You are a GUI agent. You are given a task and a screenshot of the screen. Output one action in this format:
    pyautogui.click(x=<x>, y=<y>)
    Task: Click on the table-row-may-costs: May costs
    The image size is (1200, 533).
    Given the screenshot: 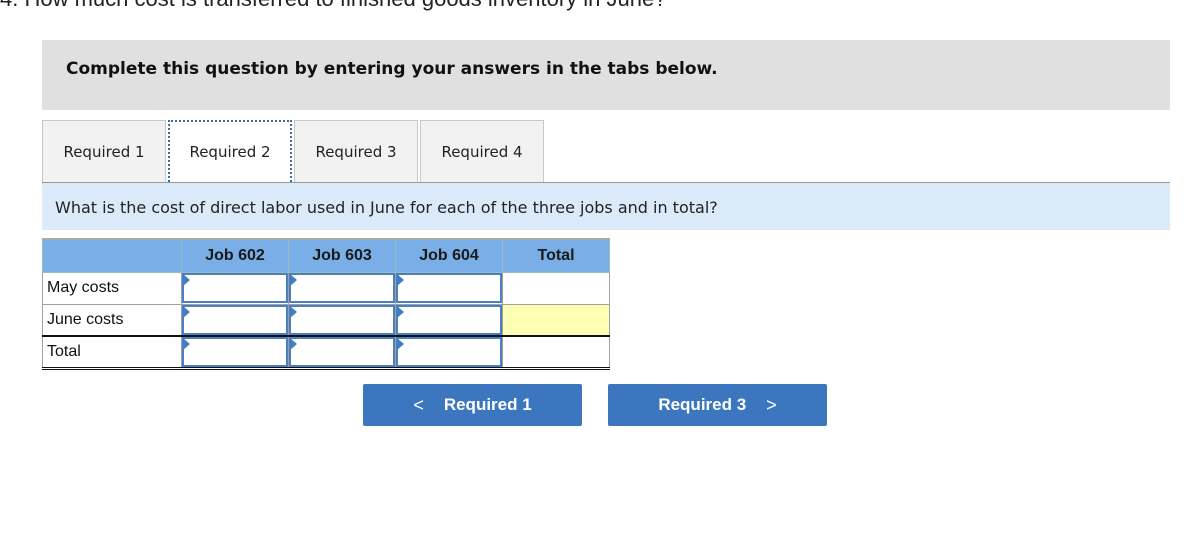 What is the action you would take?
    pyautogui.click(x=326, y=288)
    